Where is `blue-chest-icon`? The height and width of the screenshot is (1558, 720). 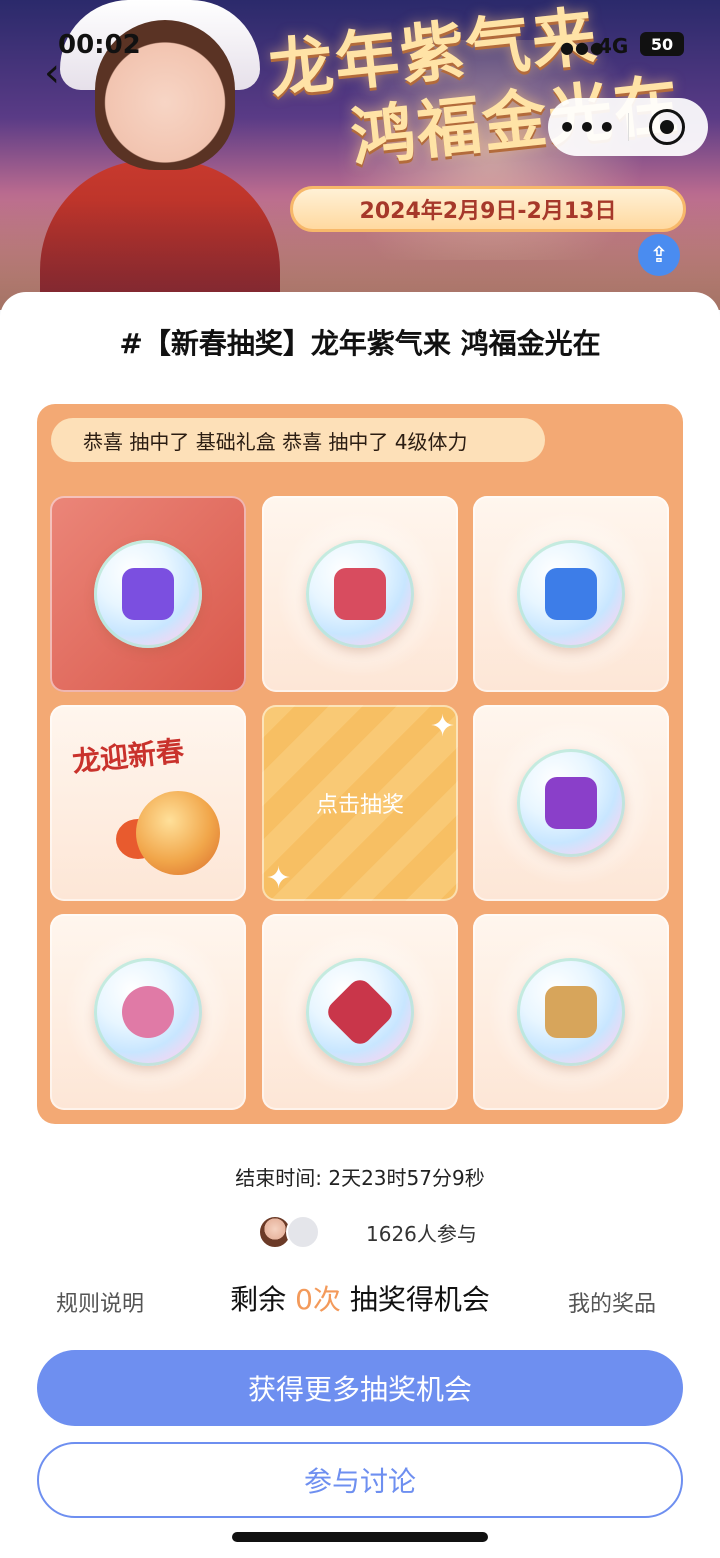
blue-chest-icon is located at coordinates (571, 594).